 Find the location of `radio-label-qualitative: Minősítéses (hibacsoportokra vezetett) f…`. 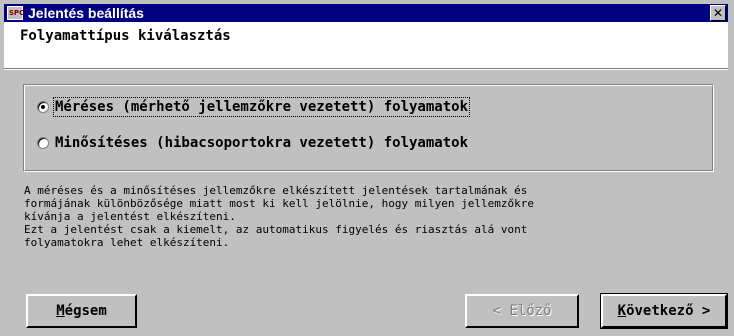

radio-label-qualitative: Minősítéses (hibacsoportokra vezetett) f… is located at coordinates (261, 143).